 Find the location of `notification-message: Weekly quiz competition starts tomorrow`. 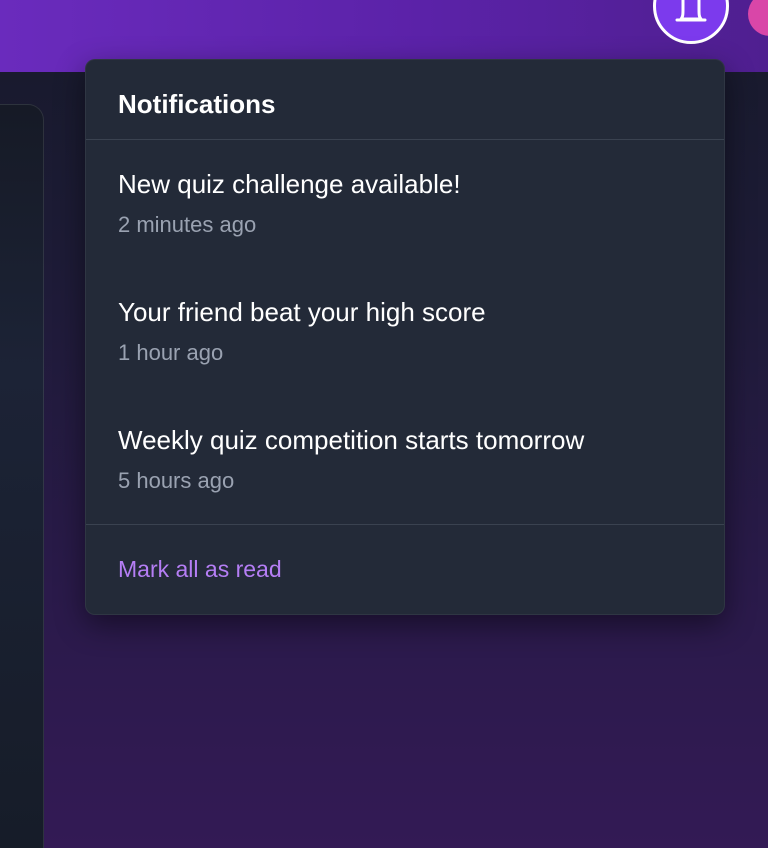

notification-message: Weekly quiz competition starts tomorrow is located at coordinates (351, 440).